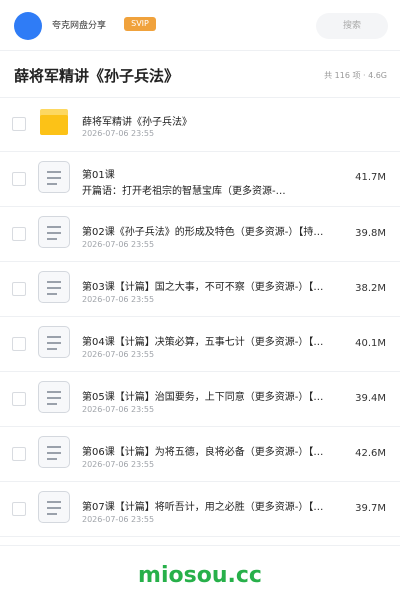 This screenshot has width=400, height=600. What do you see at coordinates (355, 75) in the screenshot?
I see `folder-summary: 共 116 项 · 4.6G` at bounding box center [355, 75].